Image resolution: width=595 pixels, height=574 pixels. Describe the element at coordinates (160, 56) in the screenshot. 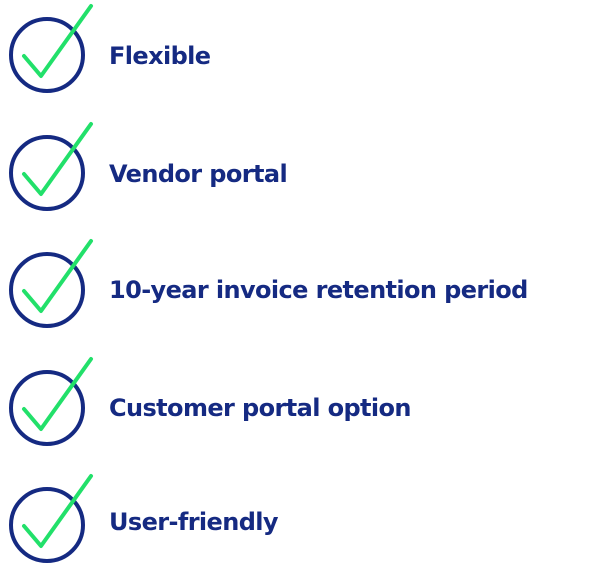

I see `feature-label: Flexible` at that location.